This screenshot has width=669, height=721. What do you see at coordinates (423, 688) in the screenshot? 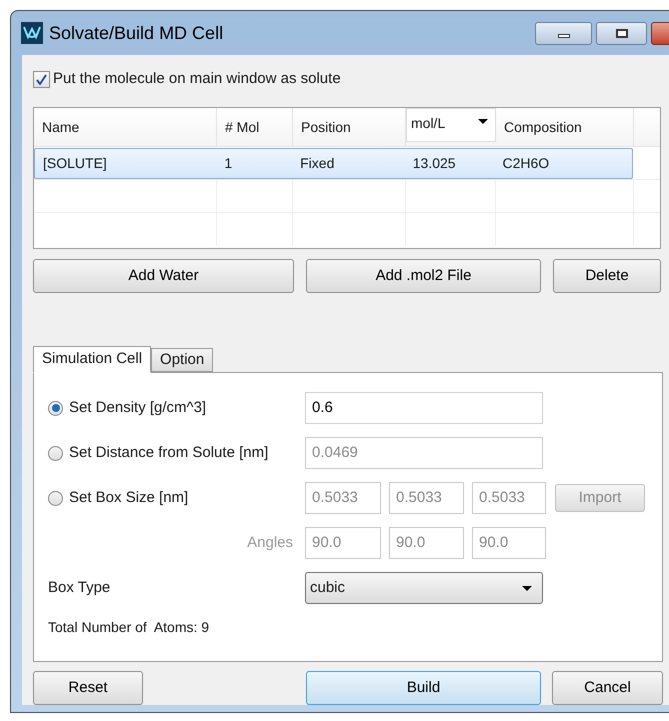
I see `button: Build` at bounding box center [423, 688].